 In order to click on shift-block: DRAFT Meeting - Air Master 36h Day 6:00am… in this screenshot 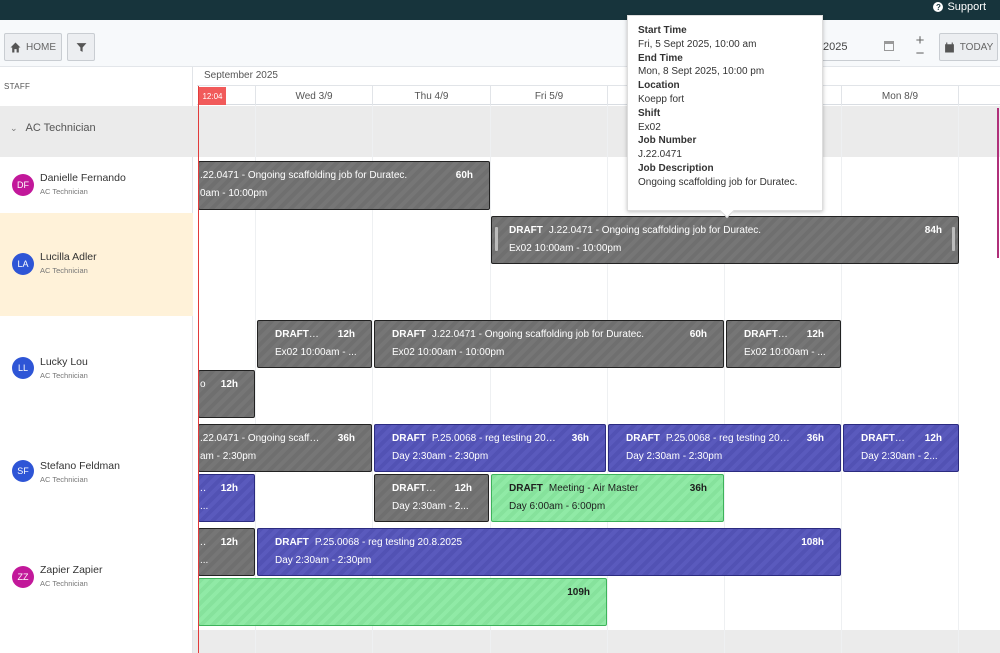, I will do `click(607, 498)`.